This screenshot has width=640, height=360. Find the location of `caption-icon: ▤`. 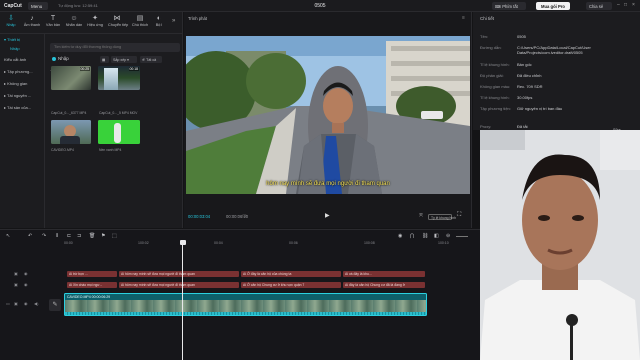

caption-icon: ▤ is located at coordinates (140, 18).